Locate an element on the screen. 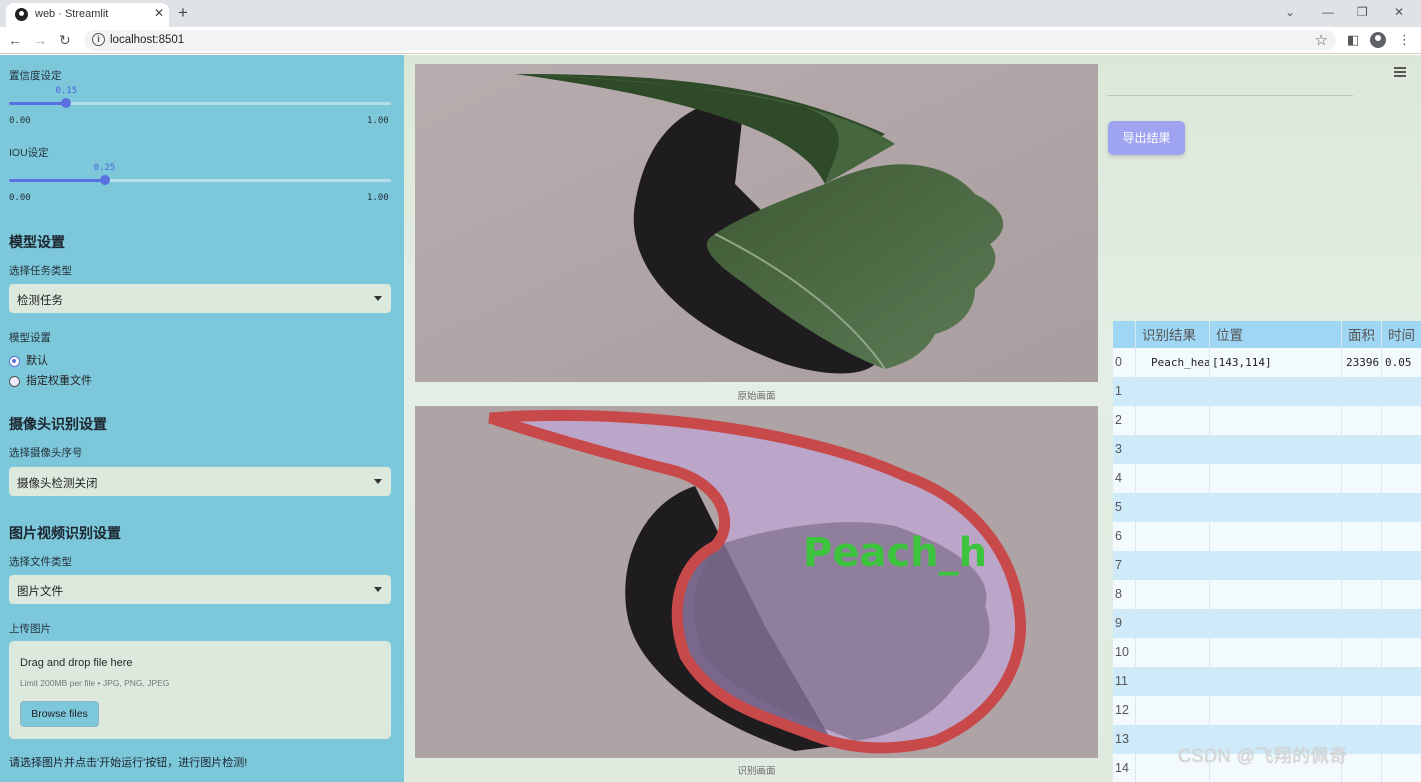 Image resolution: width=1421 pixels, height=782 pixels. row-index: 8 is located at coordinates (1124, 594).